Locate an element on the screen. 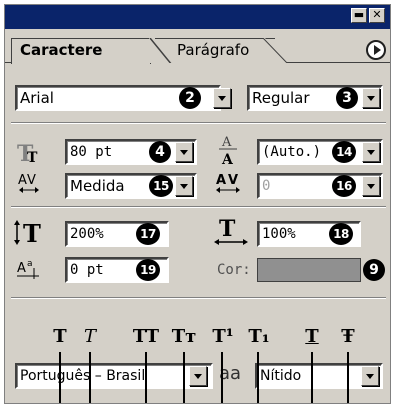 The image size is (395, 407). close-icon: ✕ is located at coordinates (377, 15).